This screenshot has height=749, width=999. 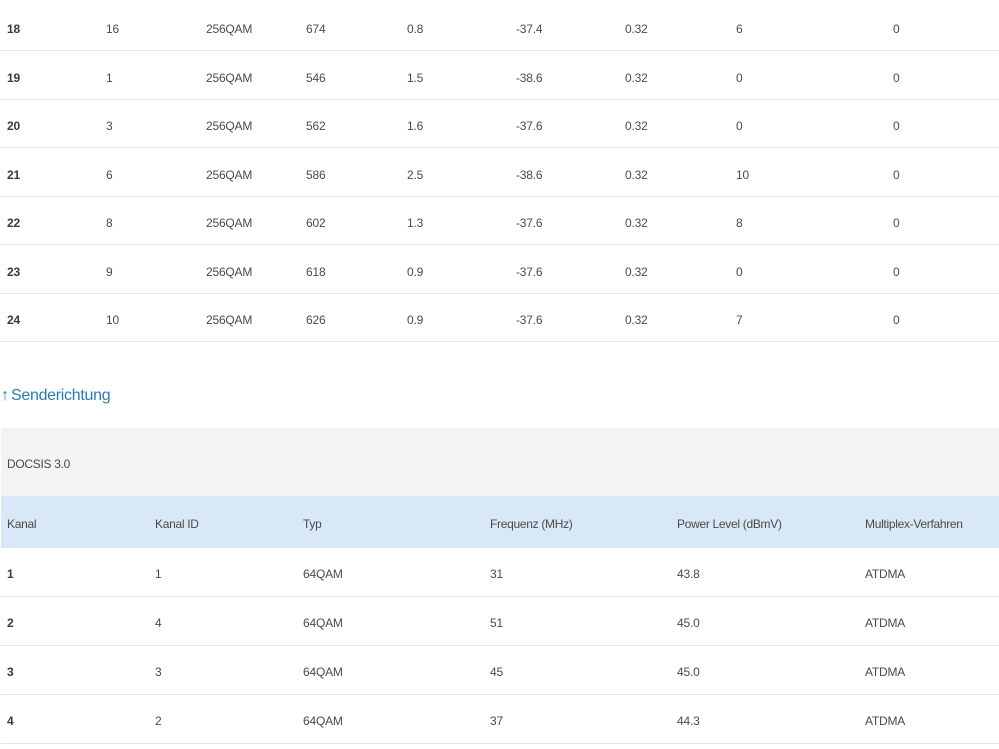 I want to click on header-kanal-id: Kanal ID, so click(x=177, y=524).